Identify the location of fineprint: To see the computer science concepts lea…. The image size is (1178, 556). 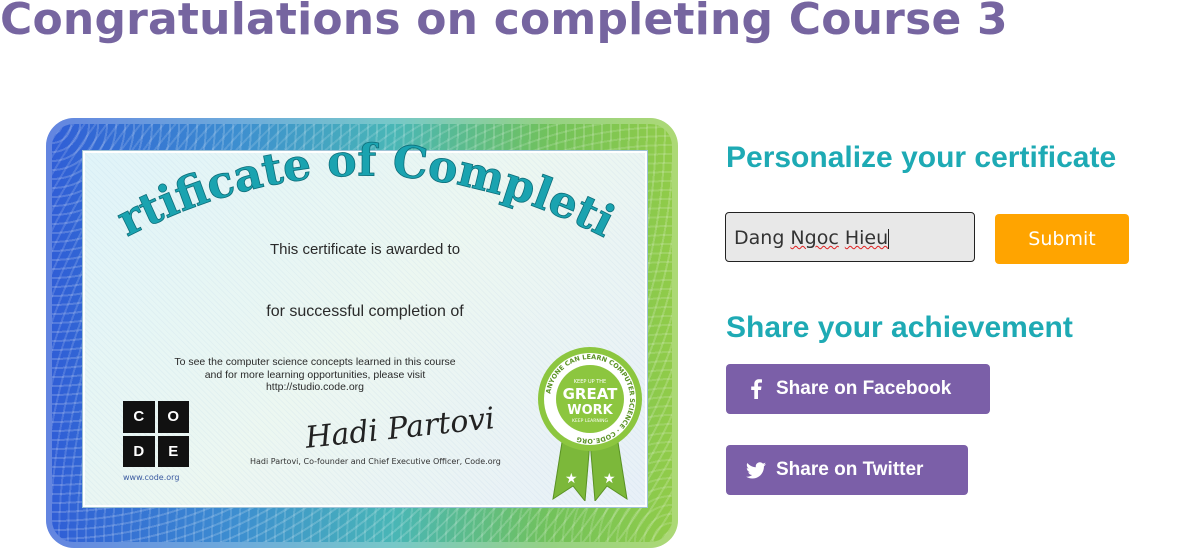
(315, 375).